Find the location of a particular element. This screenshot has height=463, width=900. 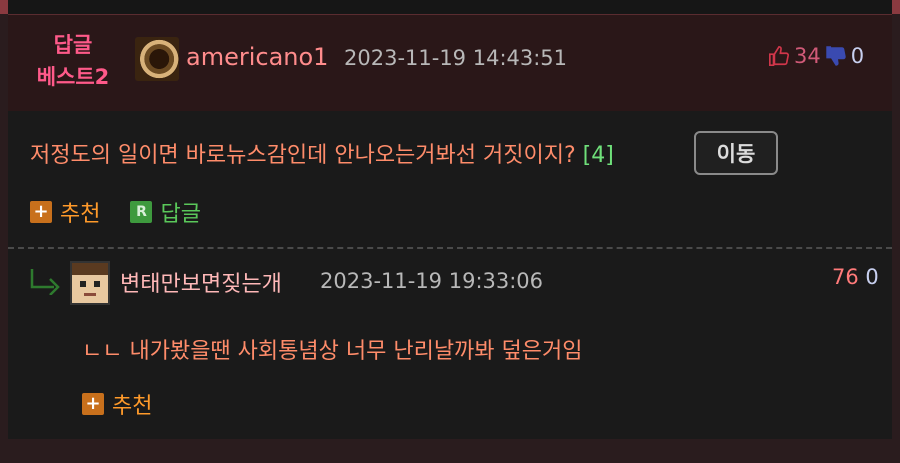

reply-label: 답글 is located at coordinates (180, 214).